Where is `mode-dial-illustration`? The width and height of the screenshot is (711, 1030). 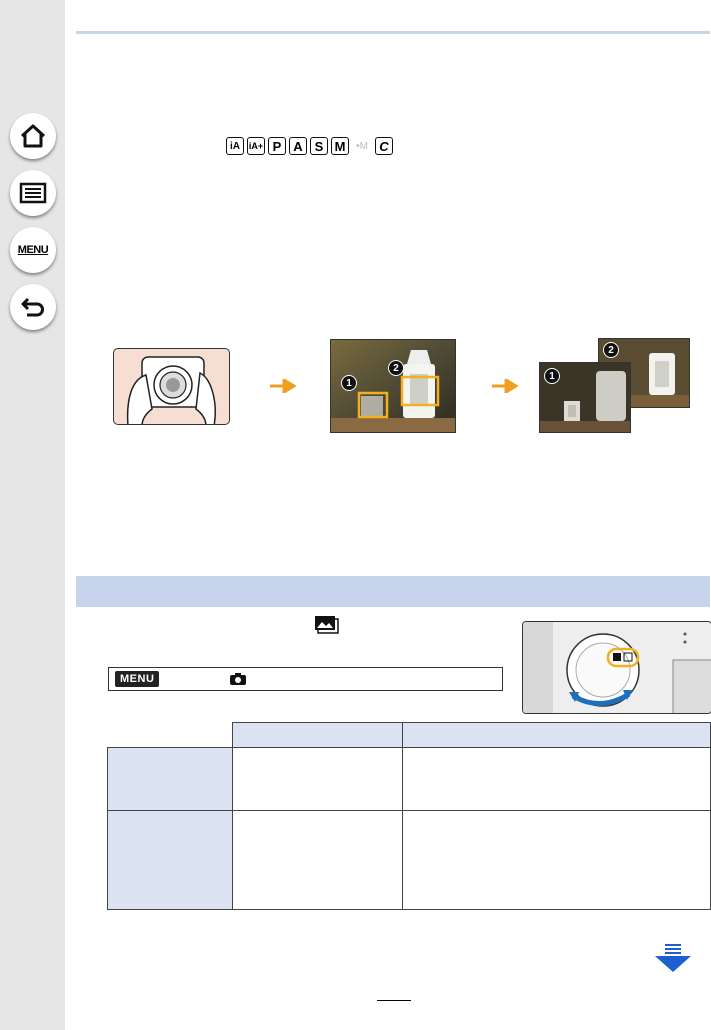
mode-dial-illustration is located at coordinates (616, 667).